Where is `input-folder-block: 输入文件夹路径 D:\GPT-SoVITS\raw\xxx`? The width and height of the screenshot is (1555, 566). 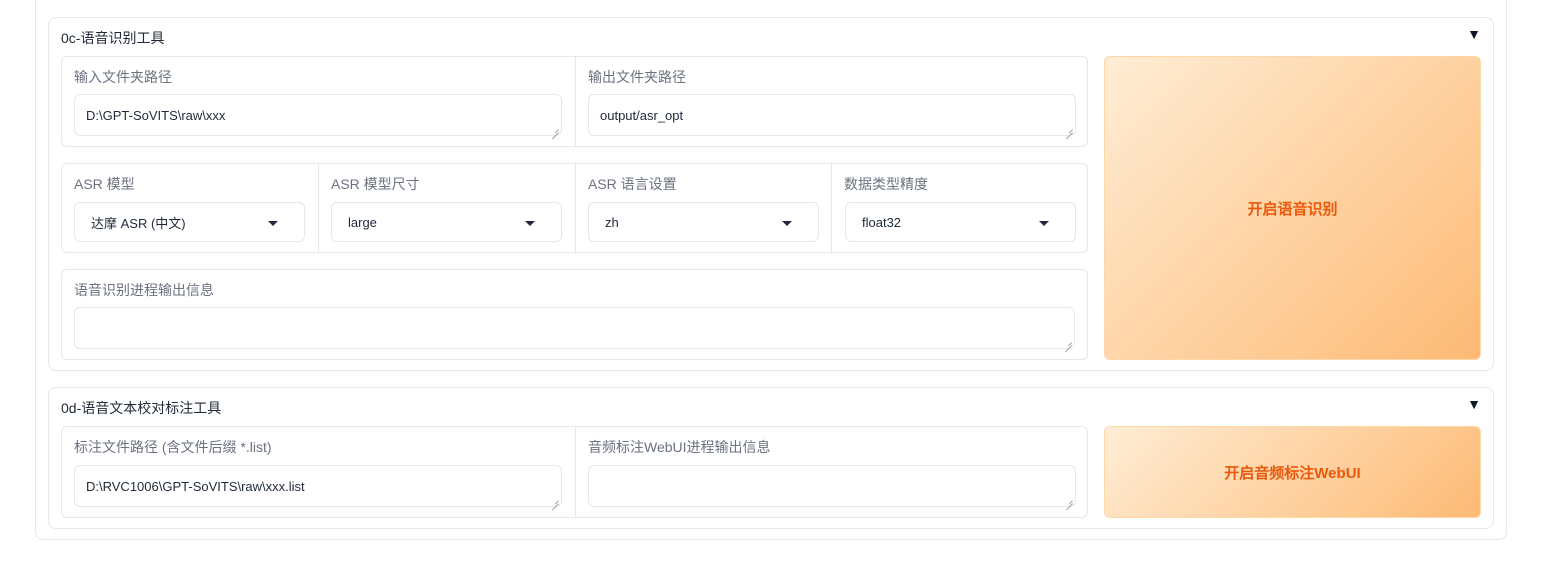 input-folder-block: 输入文件夹路径 D:\GPT-SoVITS\raw\xxx is located at coordinates (318, 101).